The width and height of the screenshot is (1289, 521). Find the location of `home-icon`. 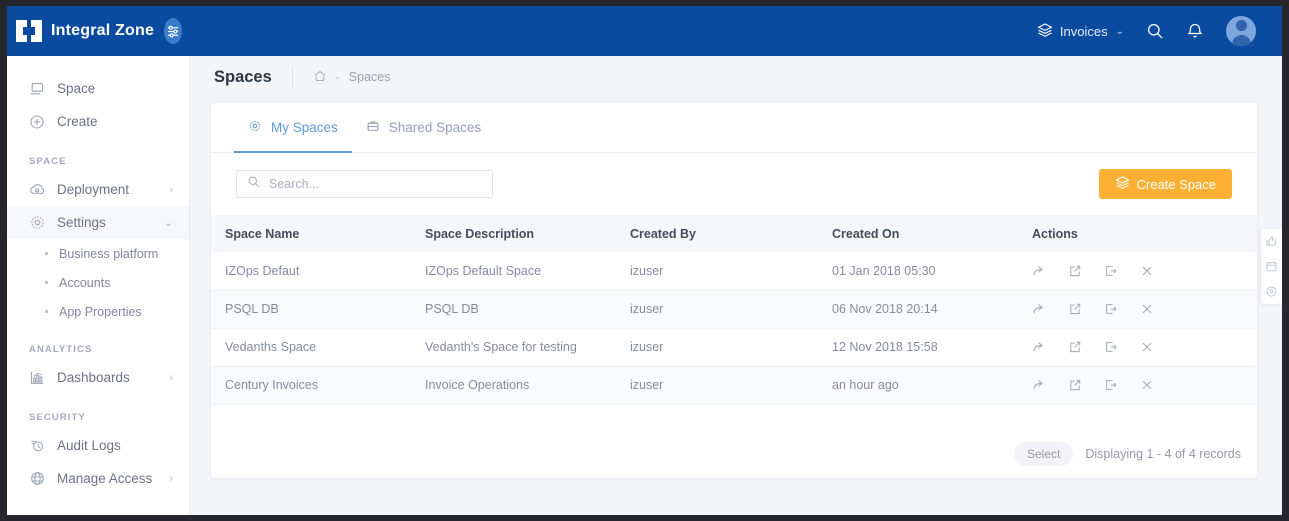

home-icon is located at coordinates (320, 77).